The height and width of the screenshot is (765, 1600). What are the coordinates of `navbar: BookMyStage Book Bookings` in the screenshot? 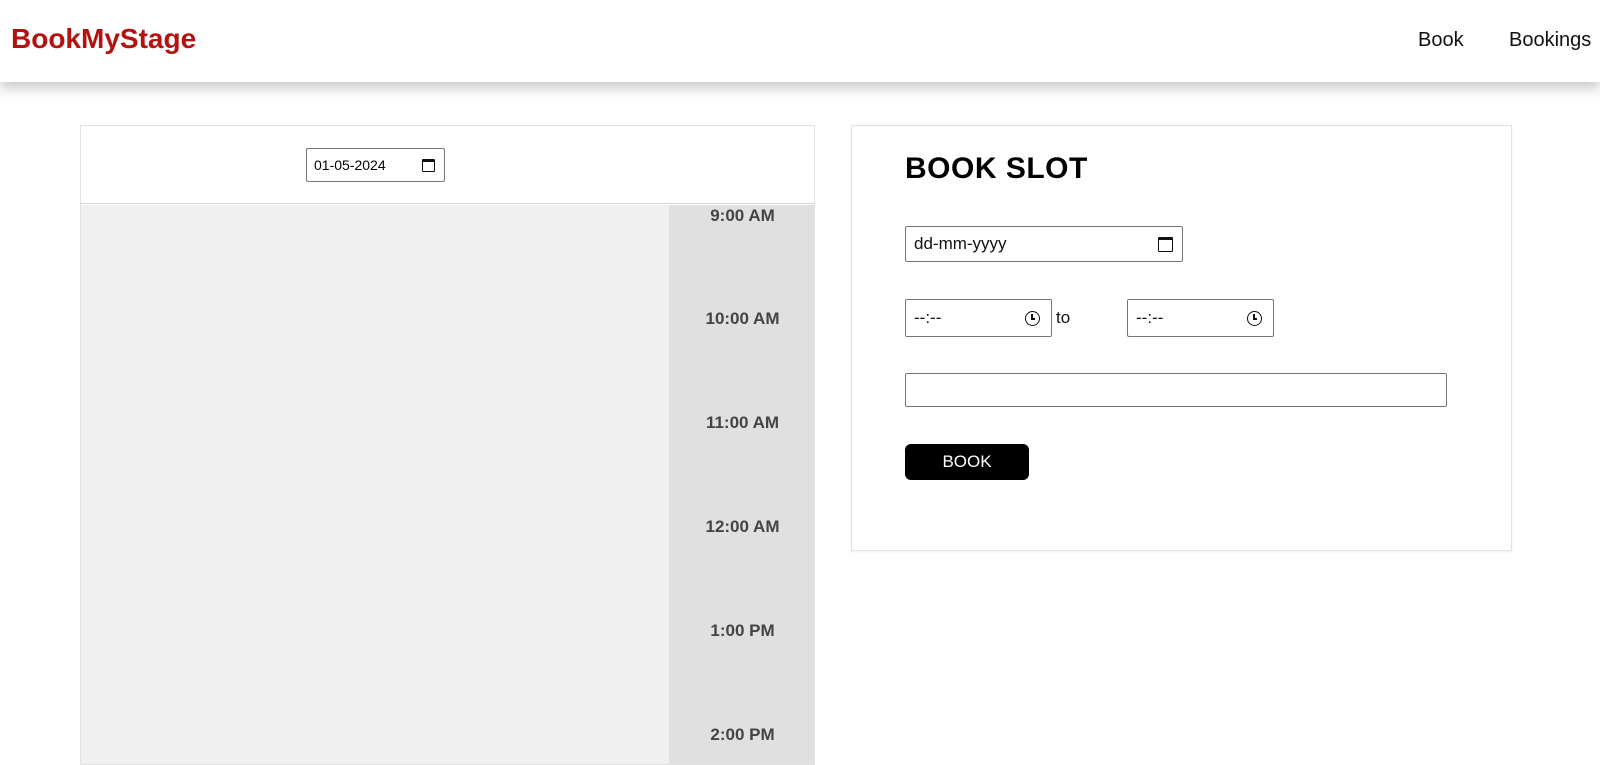 It's located at (800, 41).